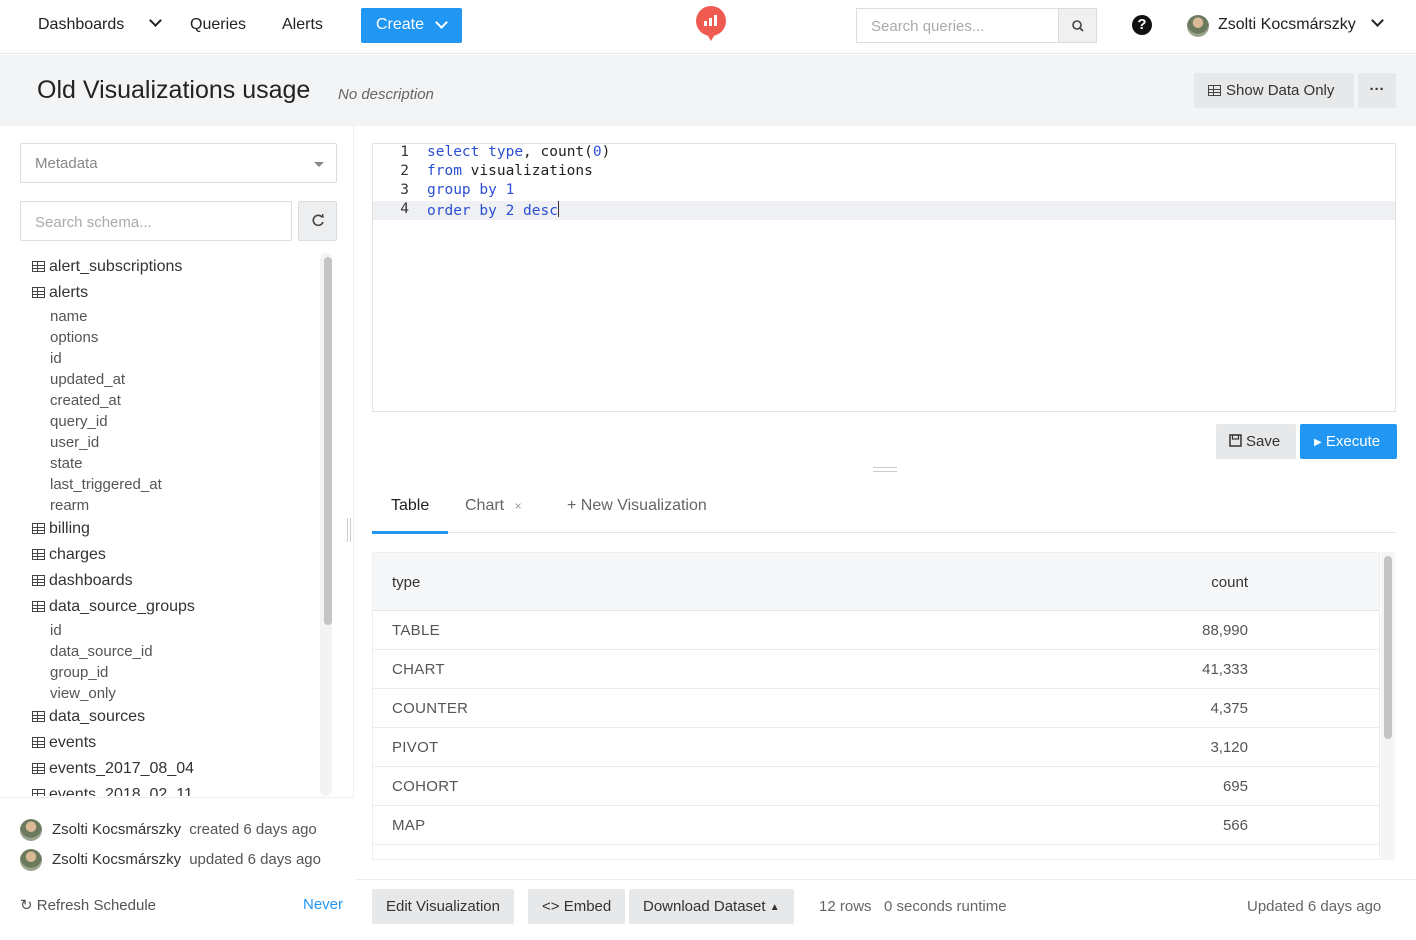  What do you see at coordinates (1287, 25) in the screenshot?
I see `user-menu: Zsolti Kocsmárszky` at bounding box center [1287, 25].